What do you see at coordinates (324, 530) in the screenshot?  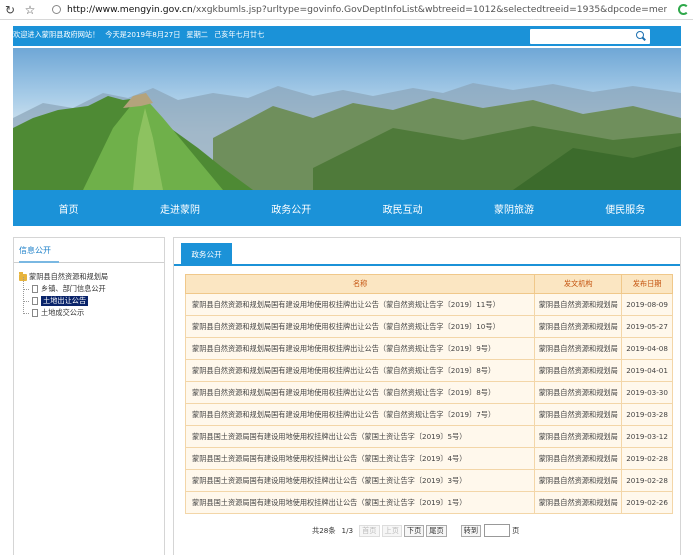 I see `total-count: 共28条` at bounding box center [324, 530].